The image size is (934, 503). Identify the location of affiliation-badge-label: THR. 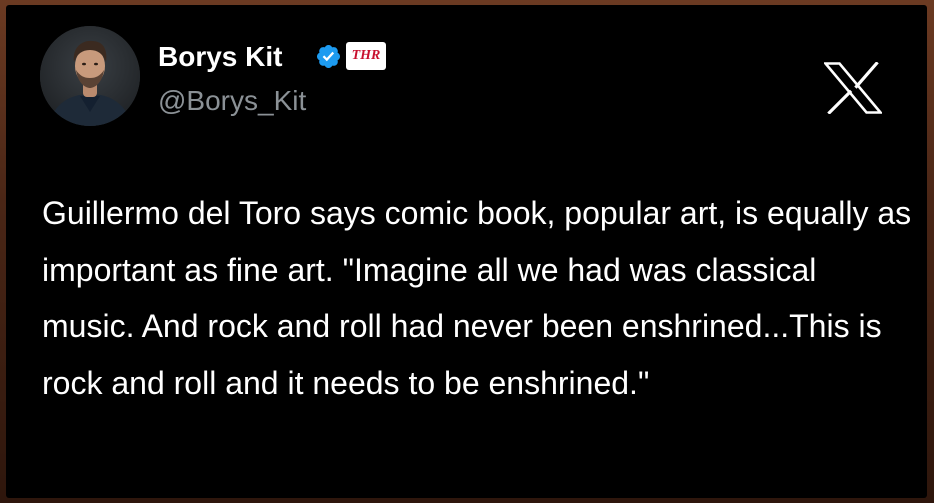
(366, 55).